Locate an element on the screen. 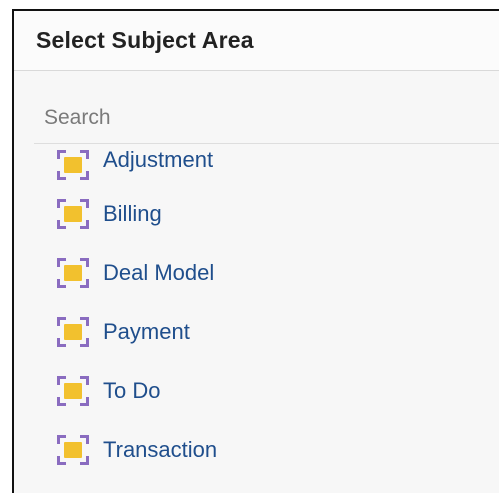 Image resolution: width=499 pixels, height=493 pixels. search-box is located at coordinates (266, 118).